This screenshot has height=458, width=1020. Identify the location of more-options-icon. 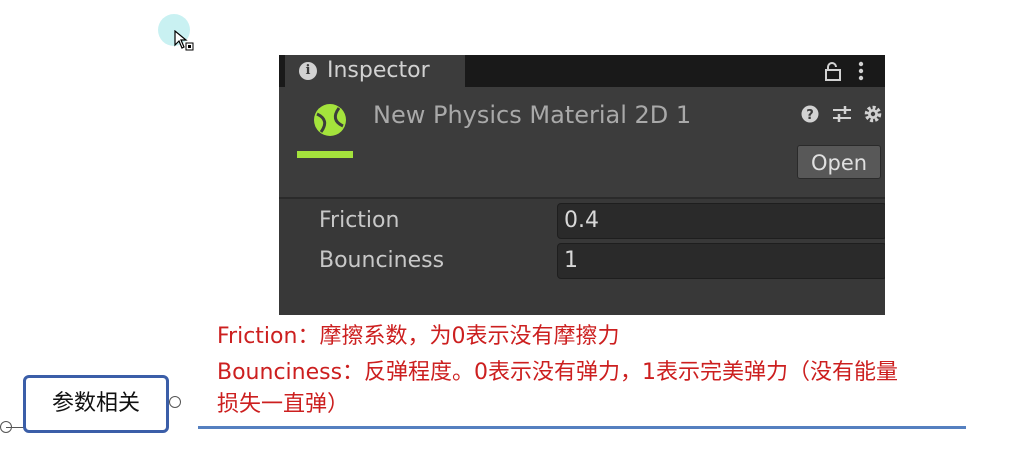
(861, 71).